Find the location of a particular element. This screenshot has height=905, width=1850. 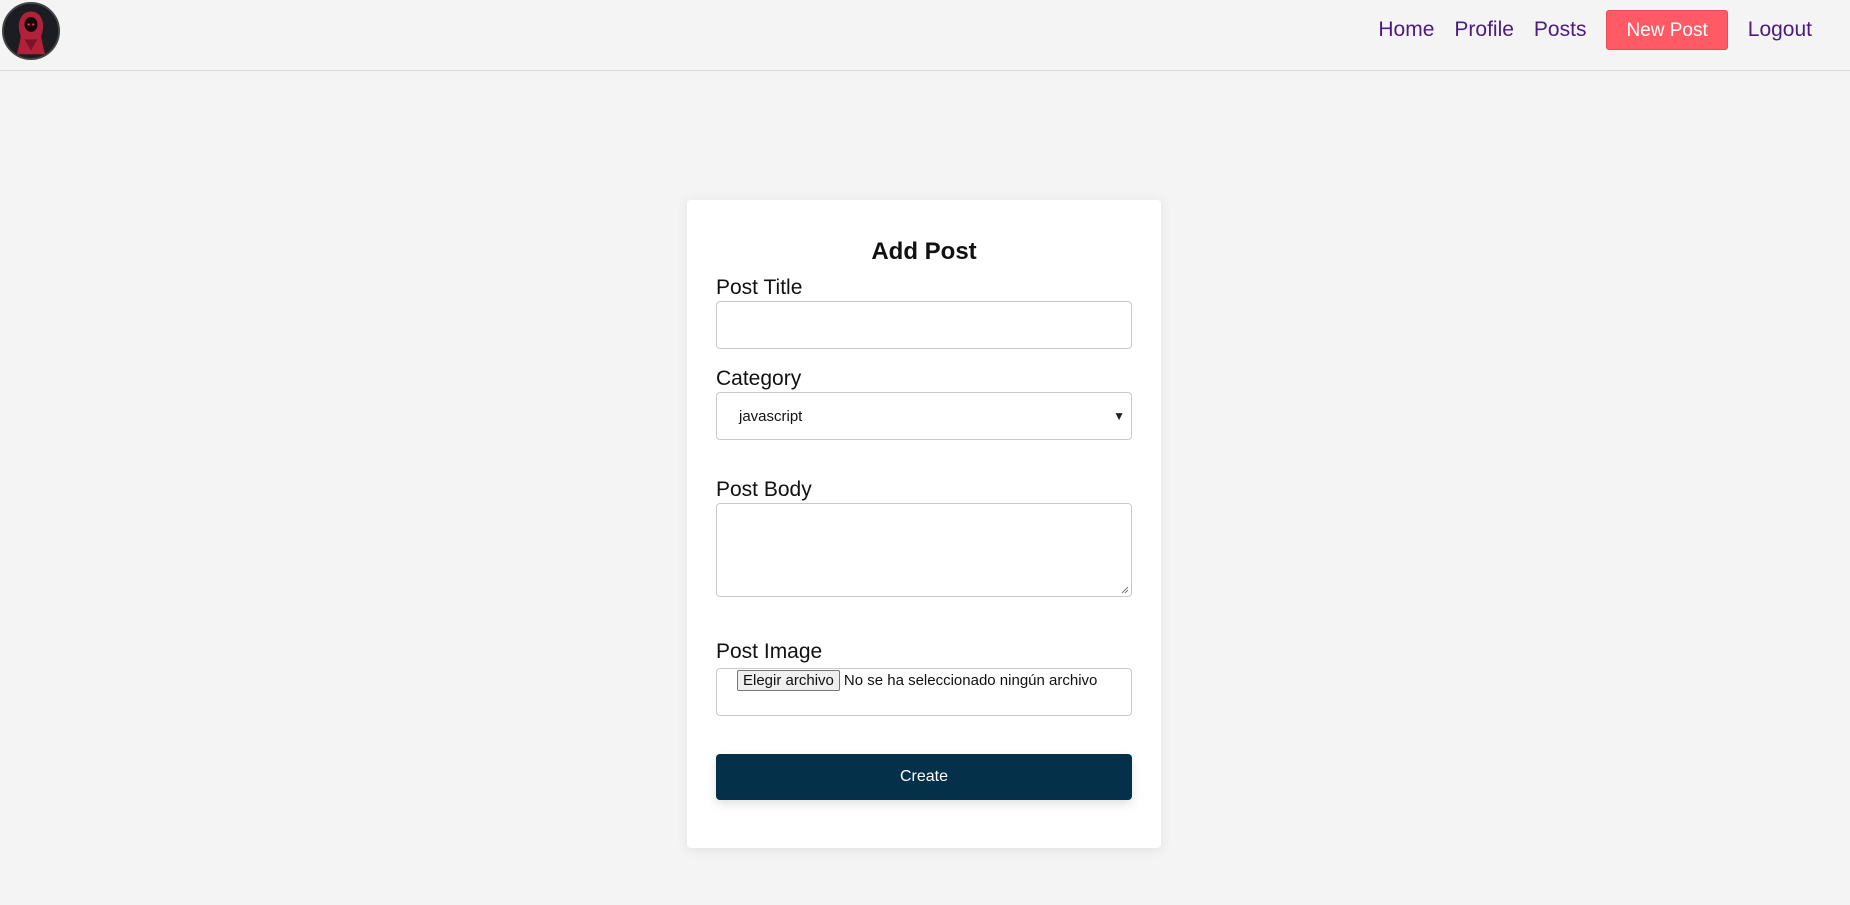

post-body-label: Post Body is located at coordinates (764, 489).